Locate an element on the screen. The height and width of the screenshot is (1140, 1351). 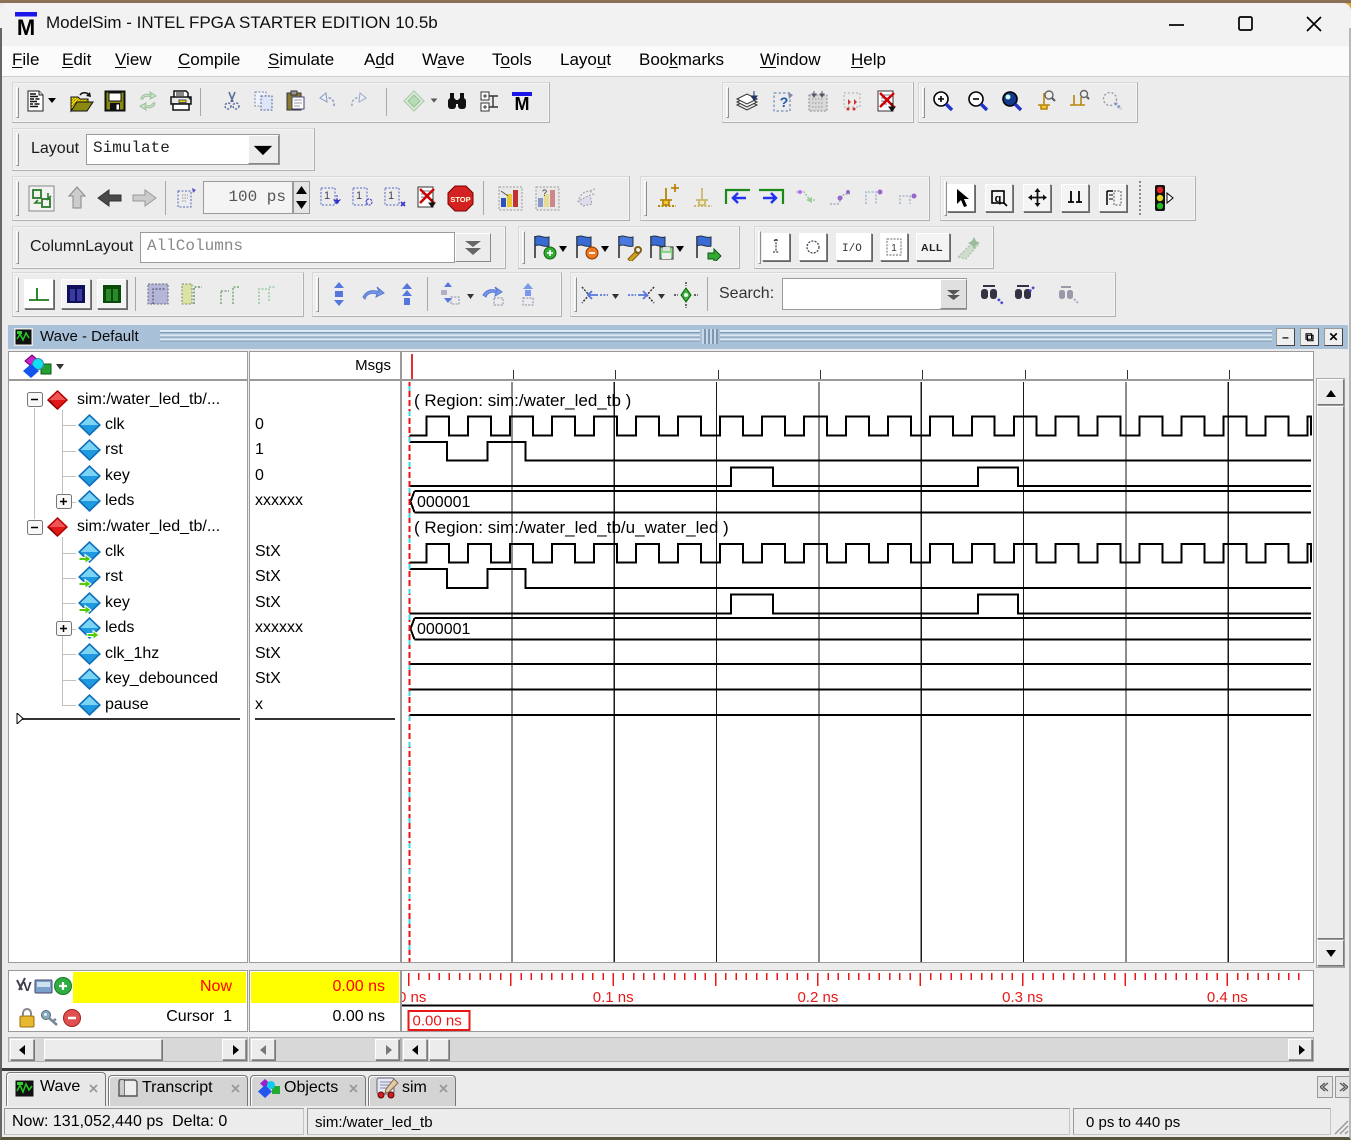
svg-text: ( Region: sim:/water_led_tb ) is located at coordinates (522, 400).